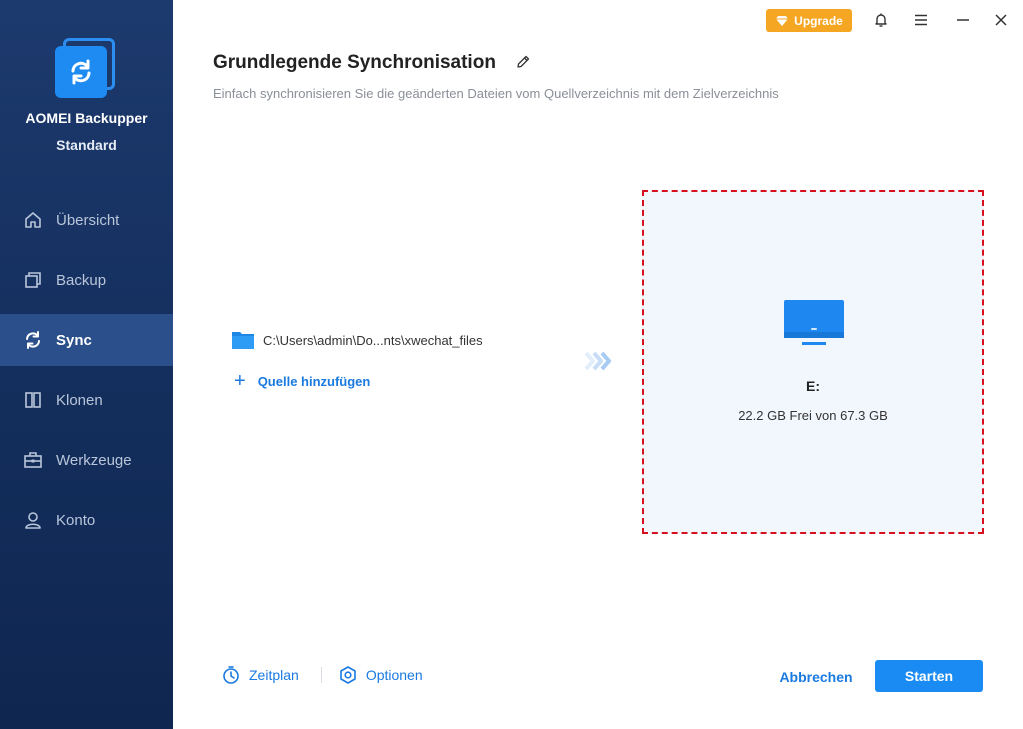 The image size is (1023, 729). What do you see at coordinates (33, 280) in the screenshot?
I see `backup-icon` at bounding box center [33, 280].